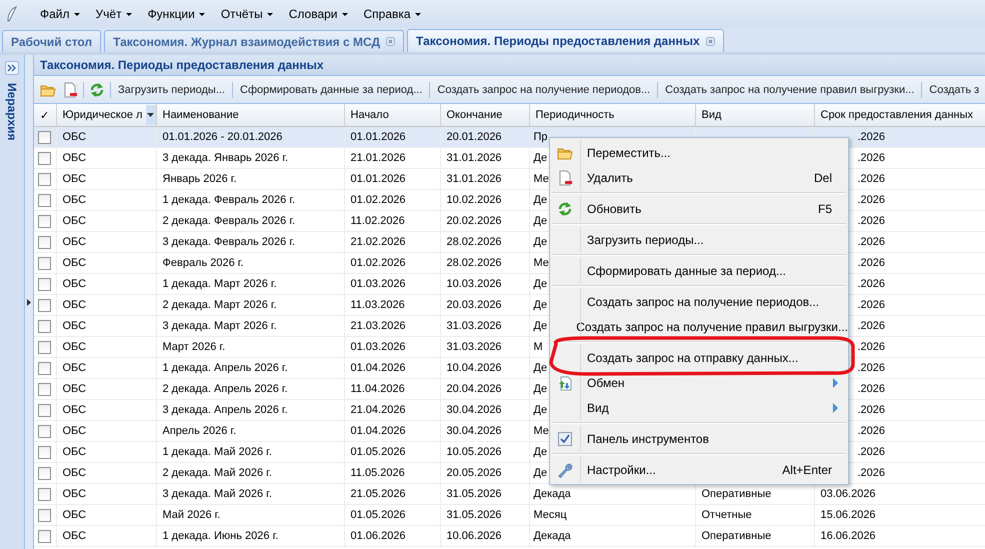 The width and height of the screenshot is (985, 549). What do you see at coordinates (484, 115) in the screenshot?
I see `column-header: Окончание` at bounding box center [484, 115].